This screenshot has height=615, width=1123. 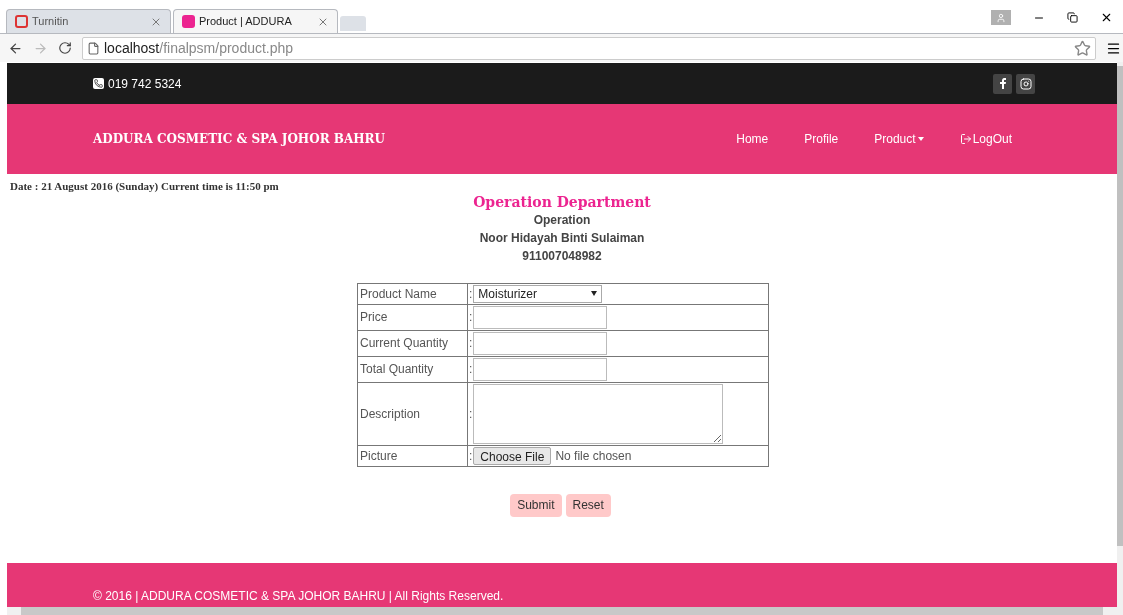 What do you see at coordinates (246, 22) in the screenshot?
I see `tab-title: Product | ADDURA` at bounding box center [246, 22].